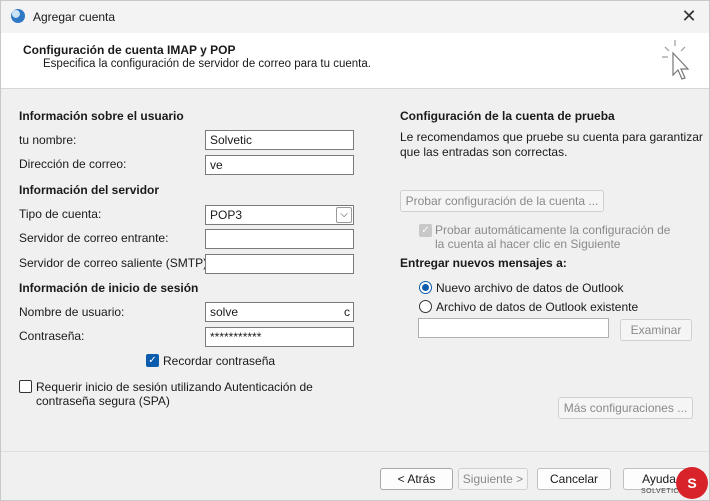  Describe the element at coordinates (279, 337) in the screenshot. I see `password-field: ***********` at that location.